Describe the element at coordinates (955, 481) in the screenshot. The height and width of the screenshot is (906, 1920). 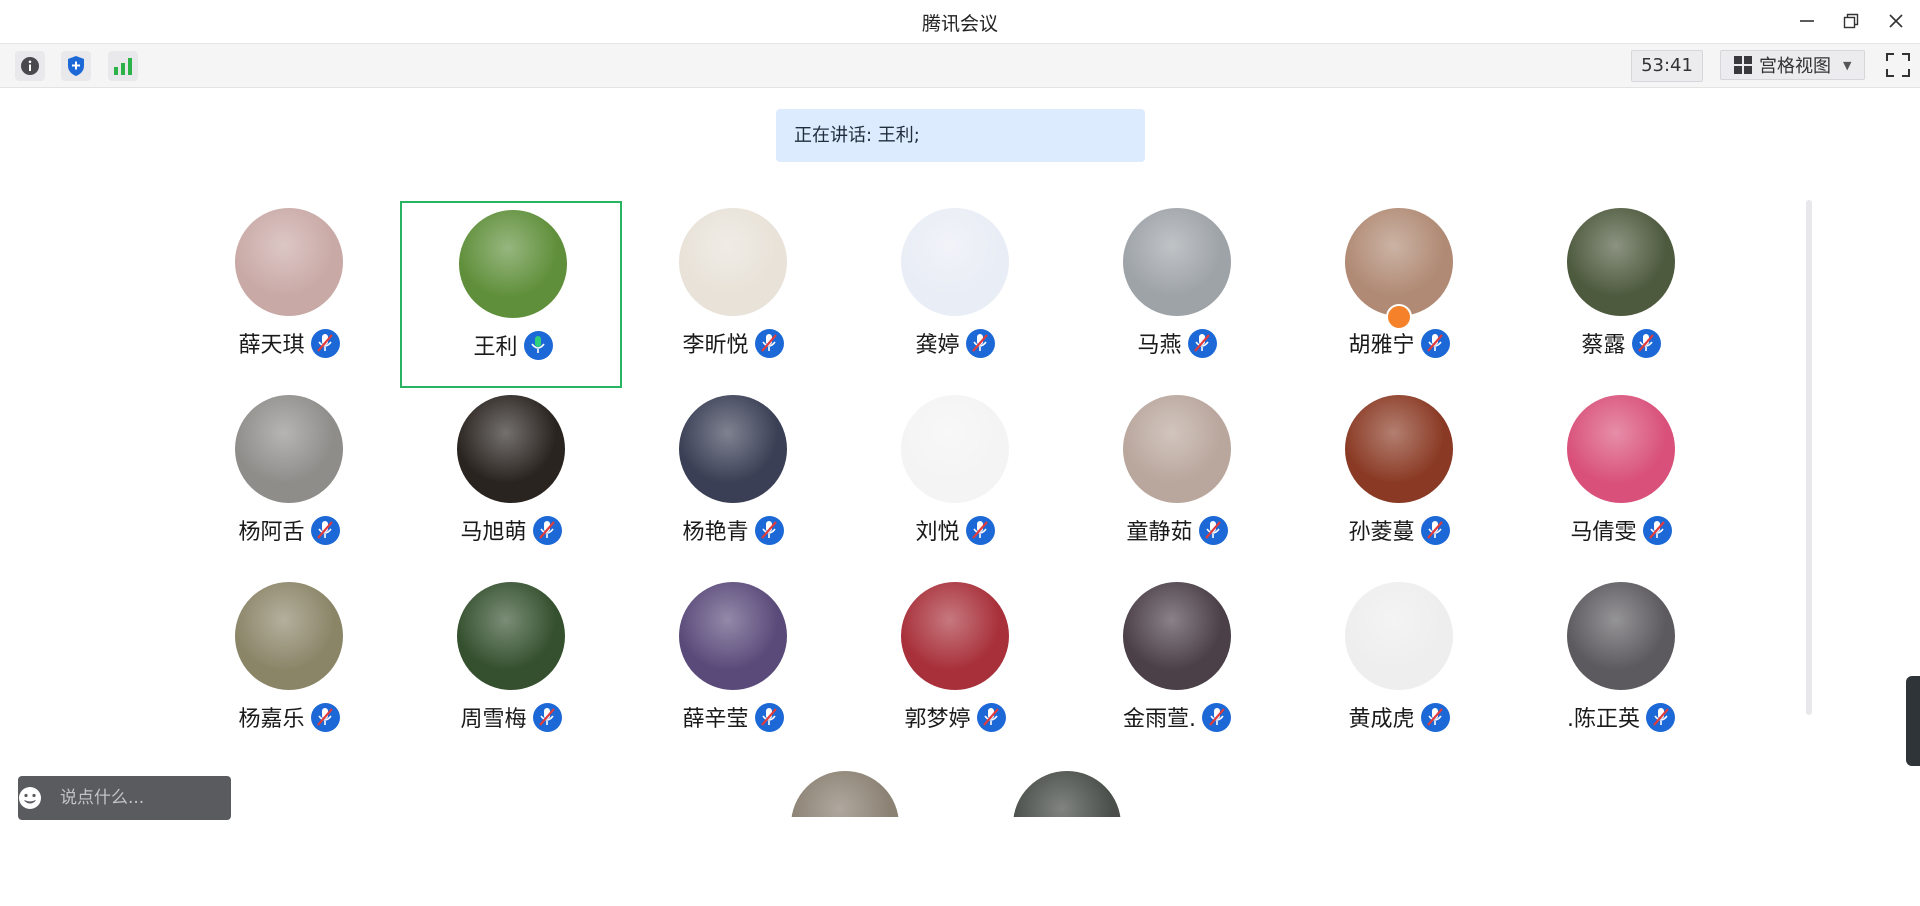
I see `participant-tile: 刘悦` at that location.